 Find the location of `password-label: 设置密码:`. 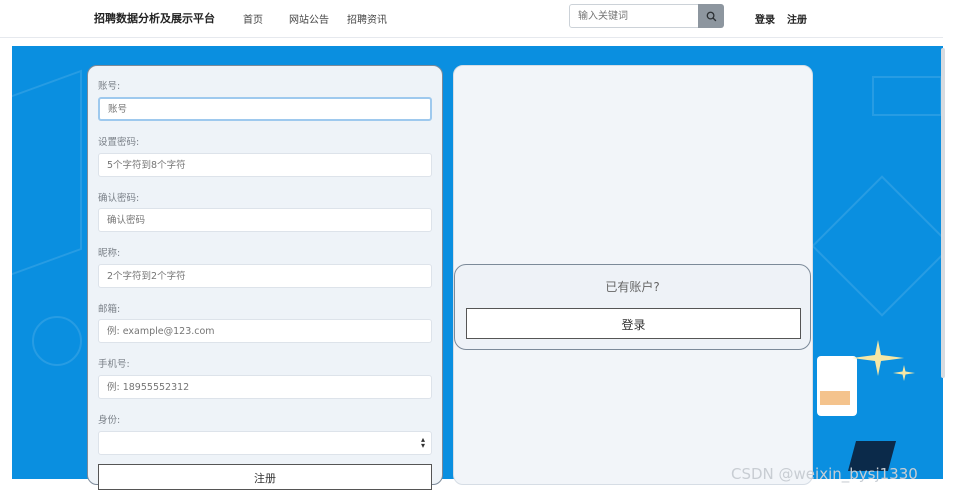

password-label: 设置密码: is located at coordinates (119, 142).